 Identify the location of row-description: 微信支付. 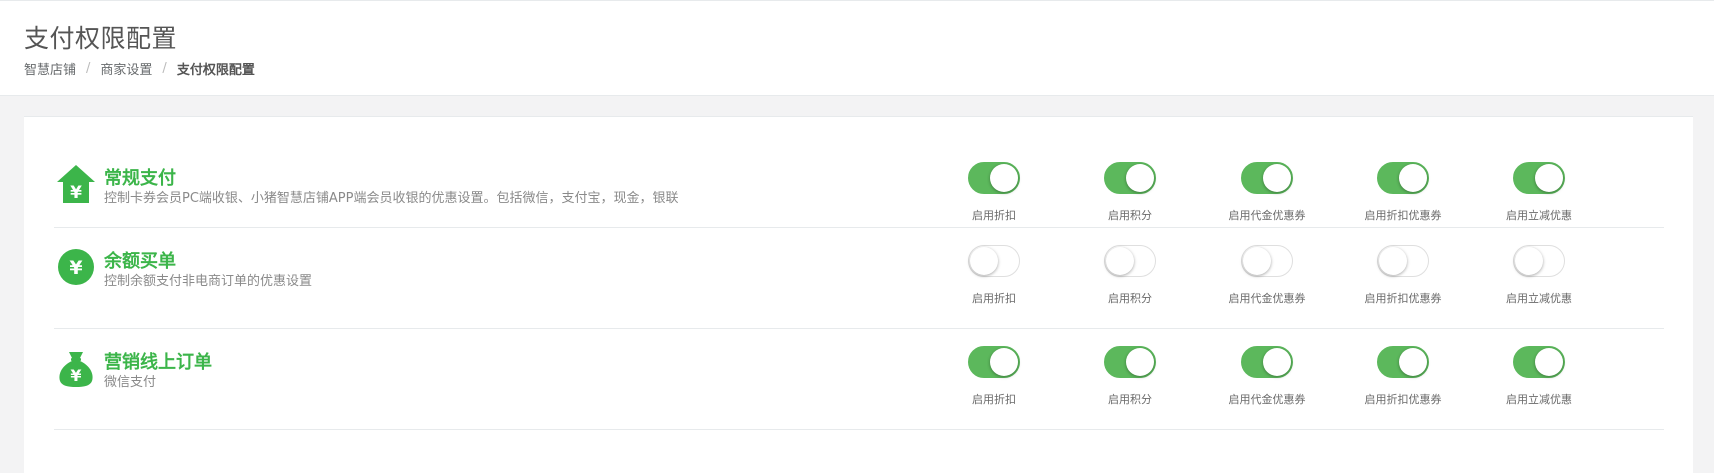
(130, 382).